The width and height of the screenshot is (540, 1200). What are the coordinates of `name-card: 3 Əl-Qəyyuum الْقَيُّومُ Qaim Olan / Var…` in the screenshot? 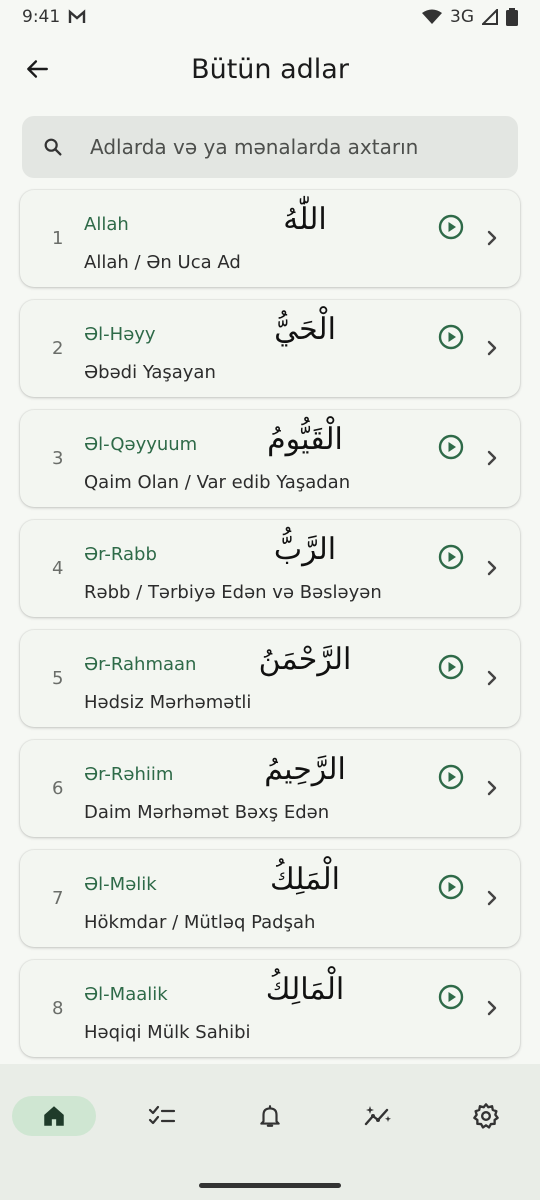 It's located at (270, 458).